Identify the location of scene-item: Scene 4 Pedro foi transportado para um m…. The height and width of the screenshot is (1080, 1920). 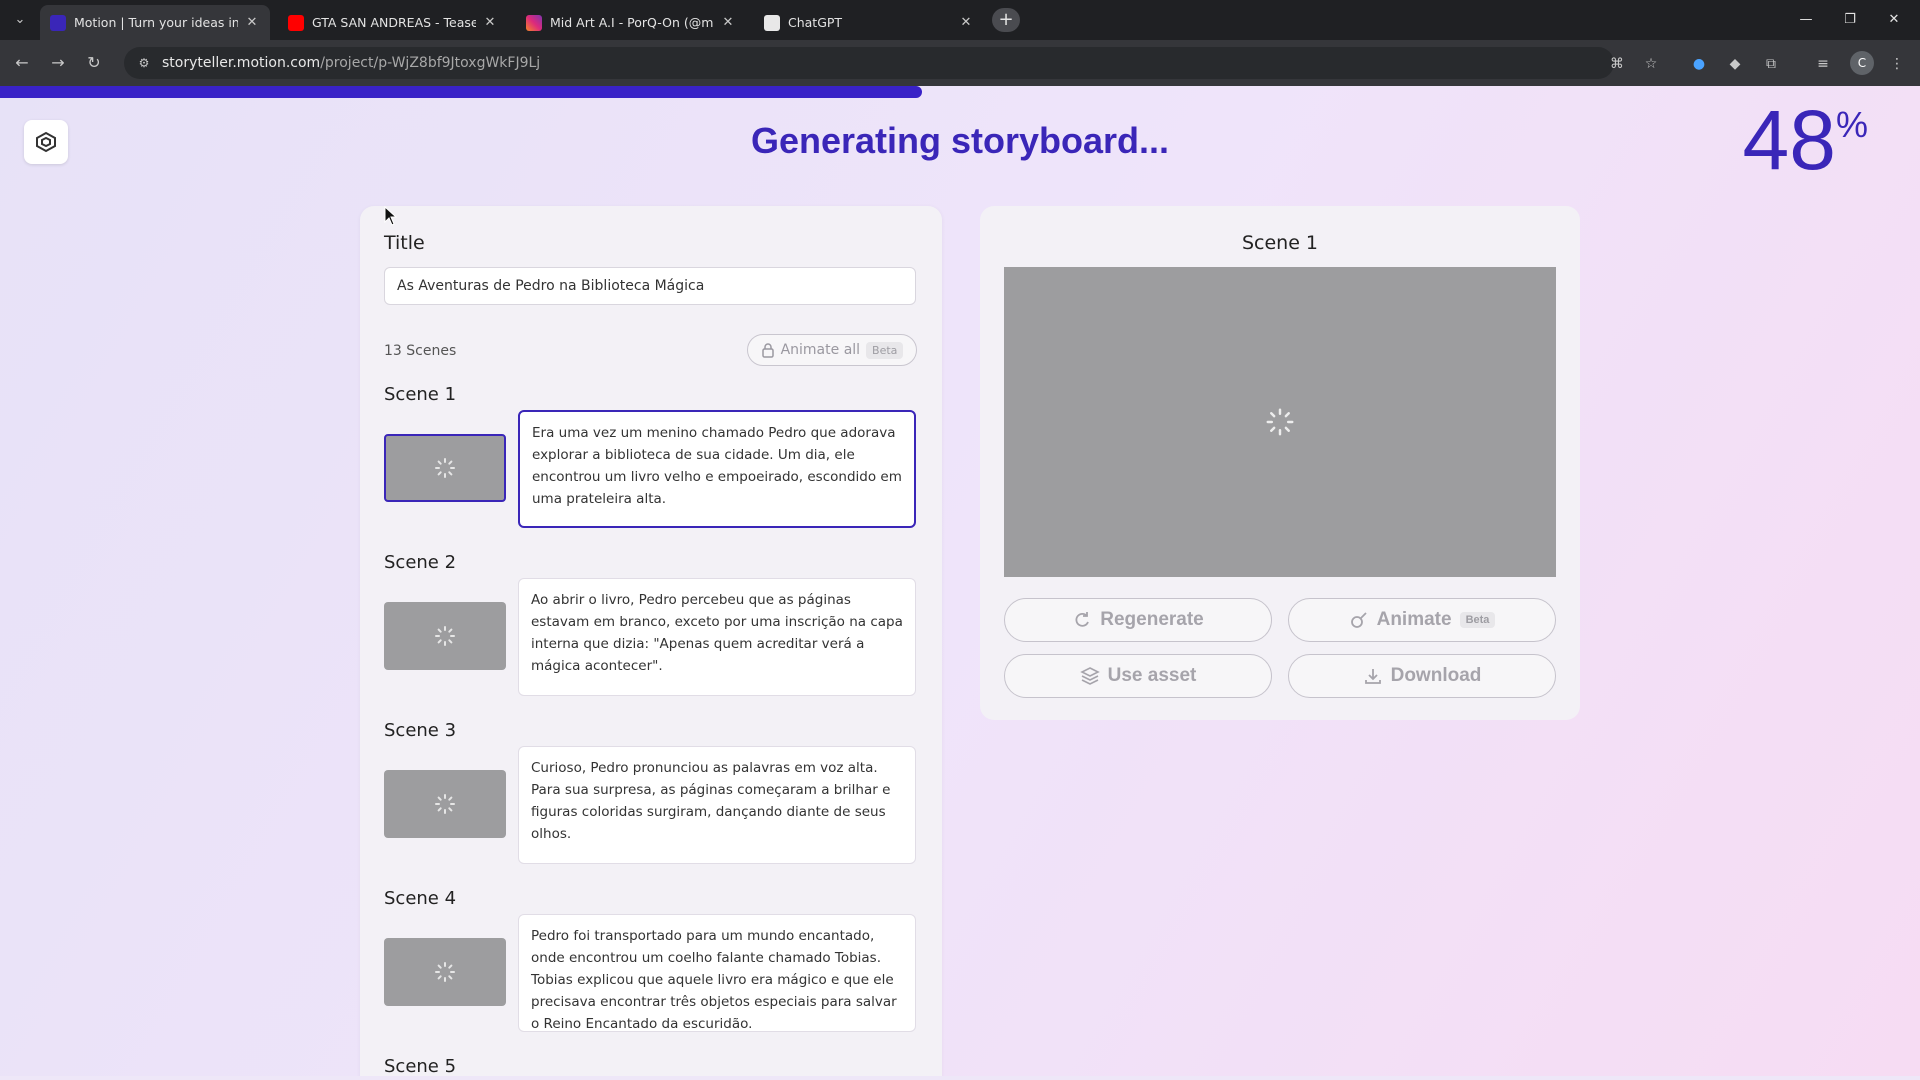
(651, 968).